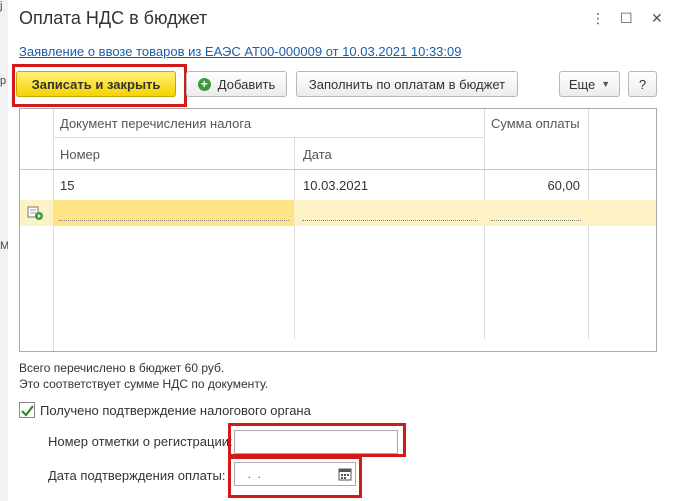 Image resolution: width=674 pixels, height=501 pixels. What do you see at coordinates (338, 213) in the screenshot?
I see `new-row` at bounding box center [338, 213].